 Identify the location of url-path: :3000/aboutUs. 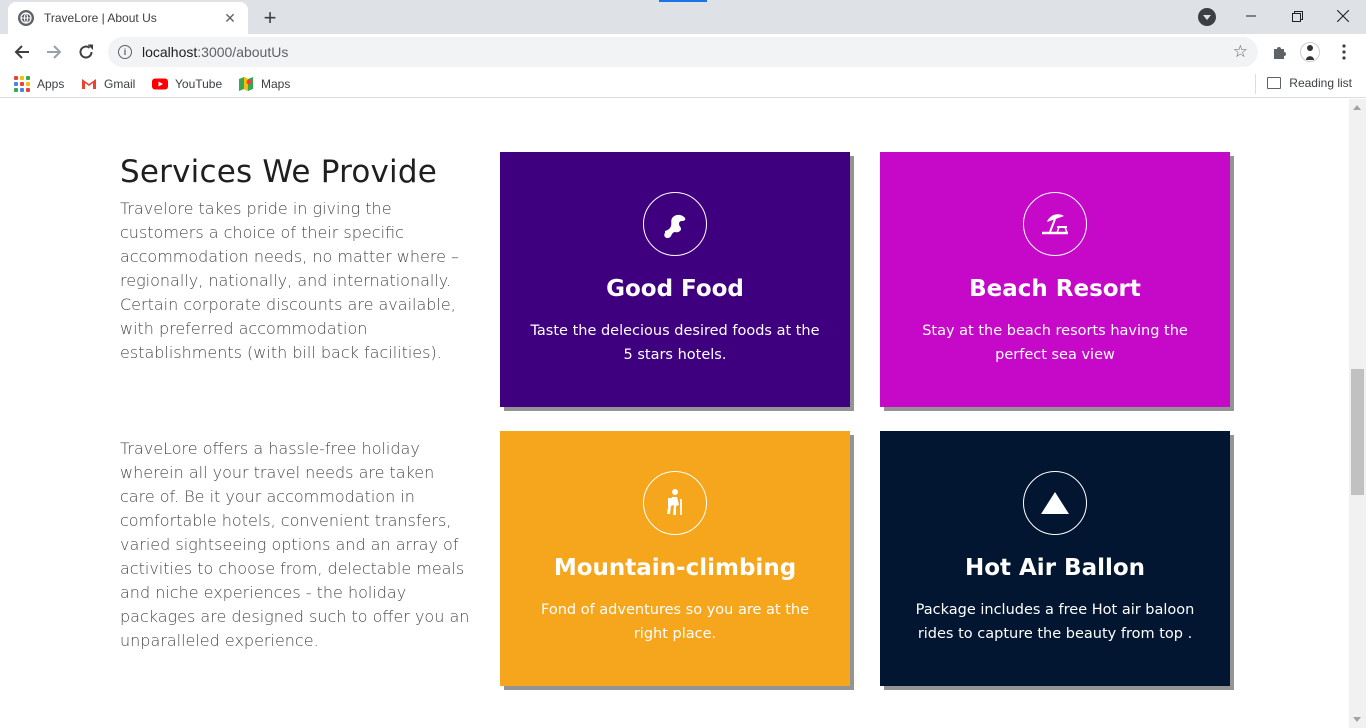
(243, 52).